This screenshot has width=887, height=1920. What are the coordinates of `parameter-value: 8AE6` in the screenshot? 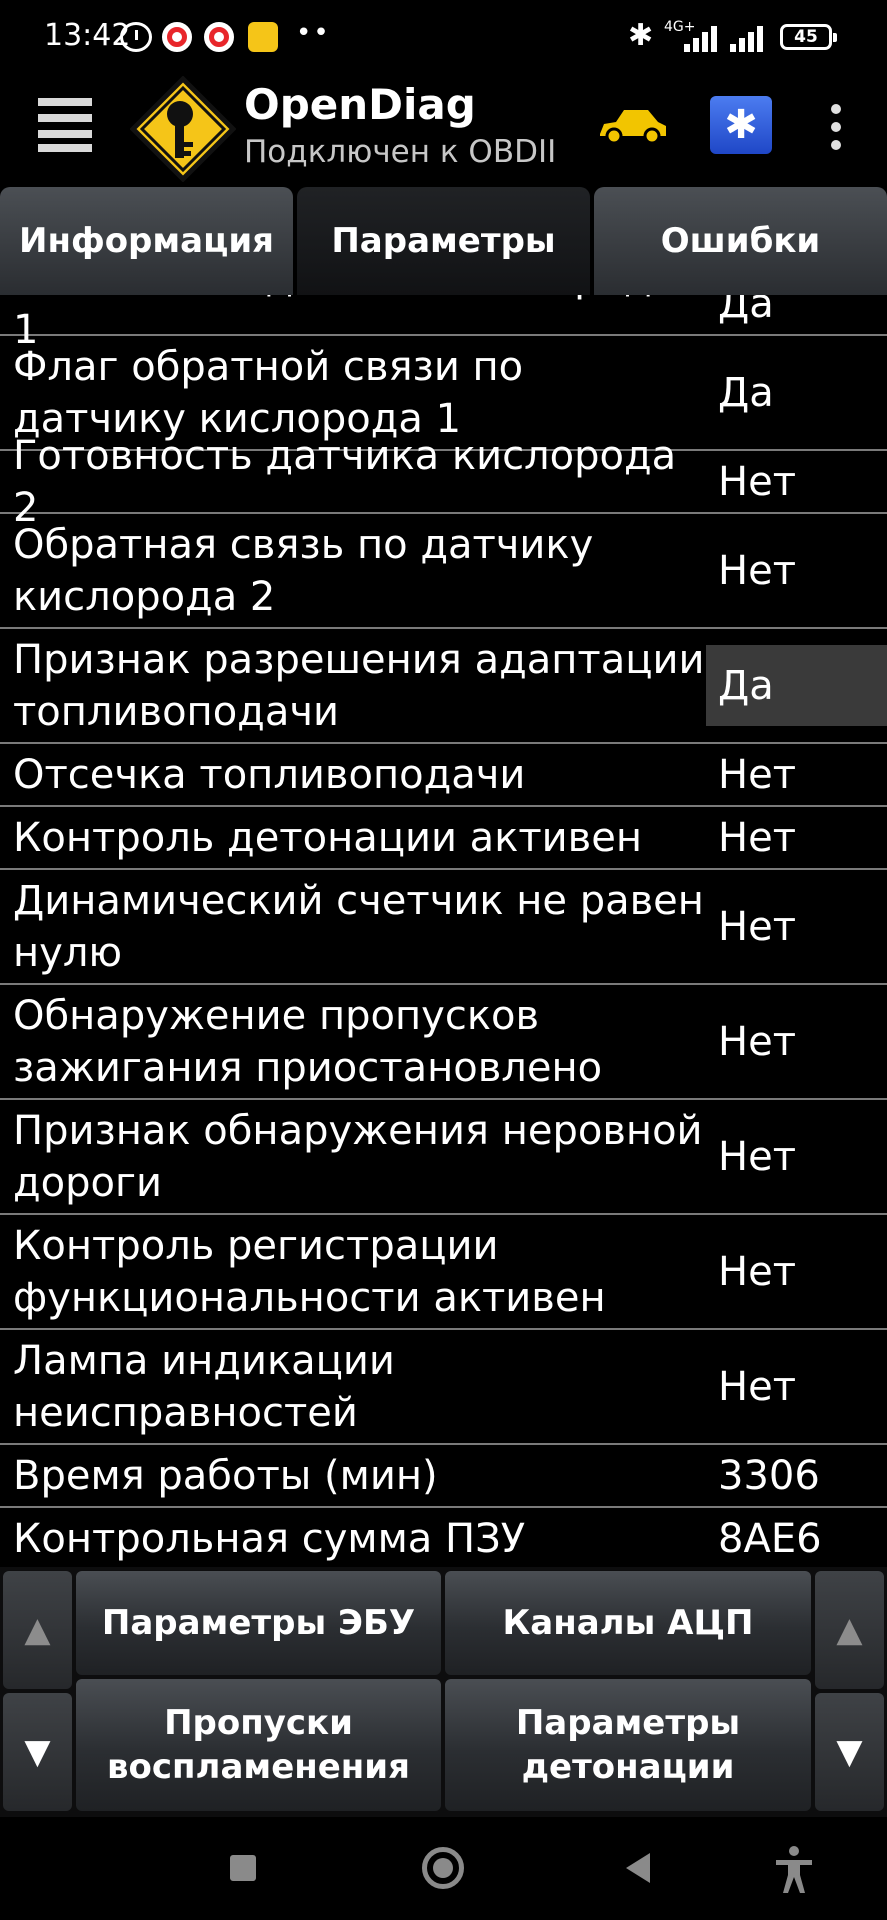 It's located at (770, 1538).